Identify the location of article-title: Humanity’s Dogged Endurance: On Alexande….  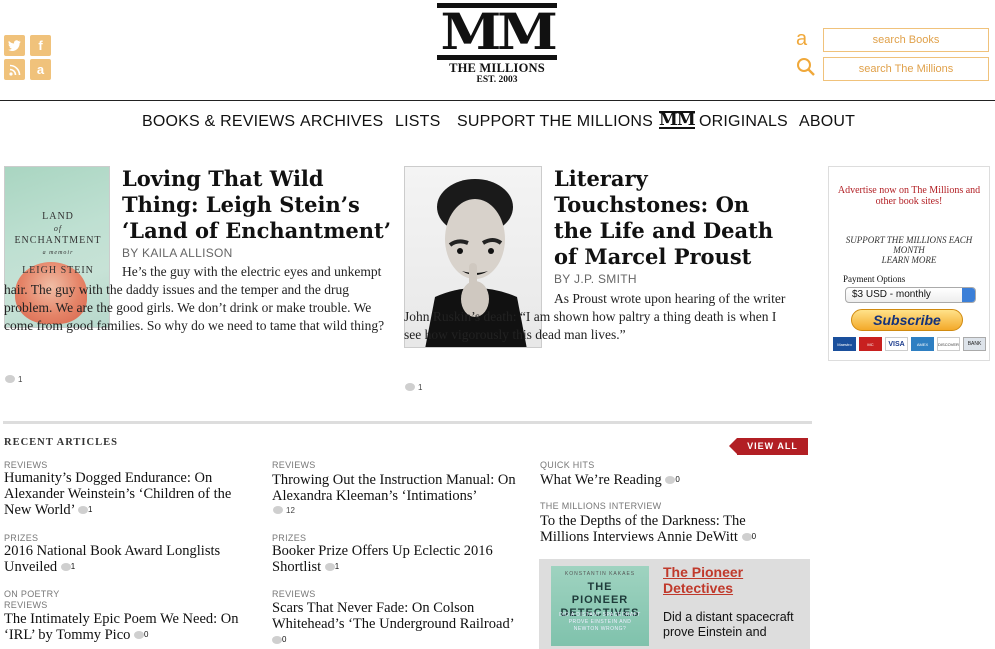
(129, 494).